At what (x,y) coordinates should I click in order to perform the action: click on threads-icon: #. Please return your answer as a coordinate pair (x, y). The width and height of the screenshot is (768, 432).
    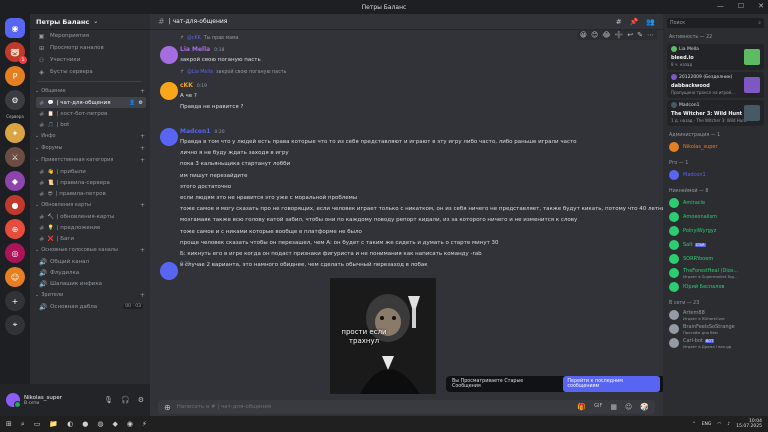
    Looking at the image, I should click on (619, 22).